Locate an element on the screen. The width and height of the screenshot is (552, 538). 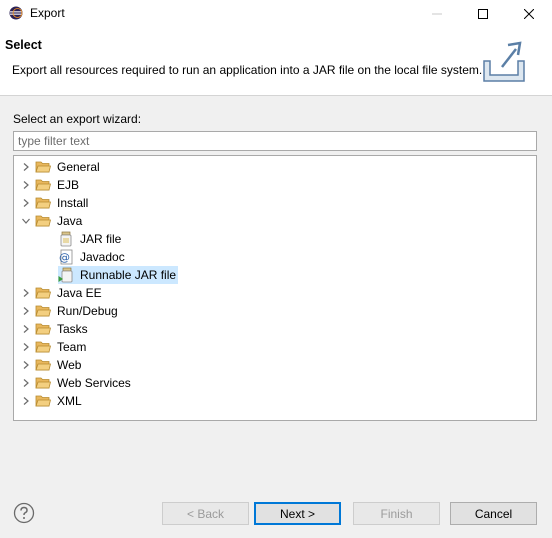
runnable-jar-icon is located at coordinates (66, 275).